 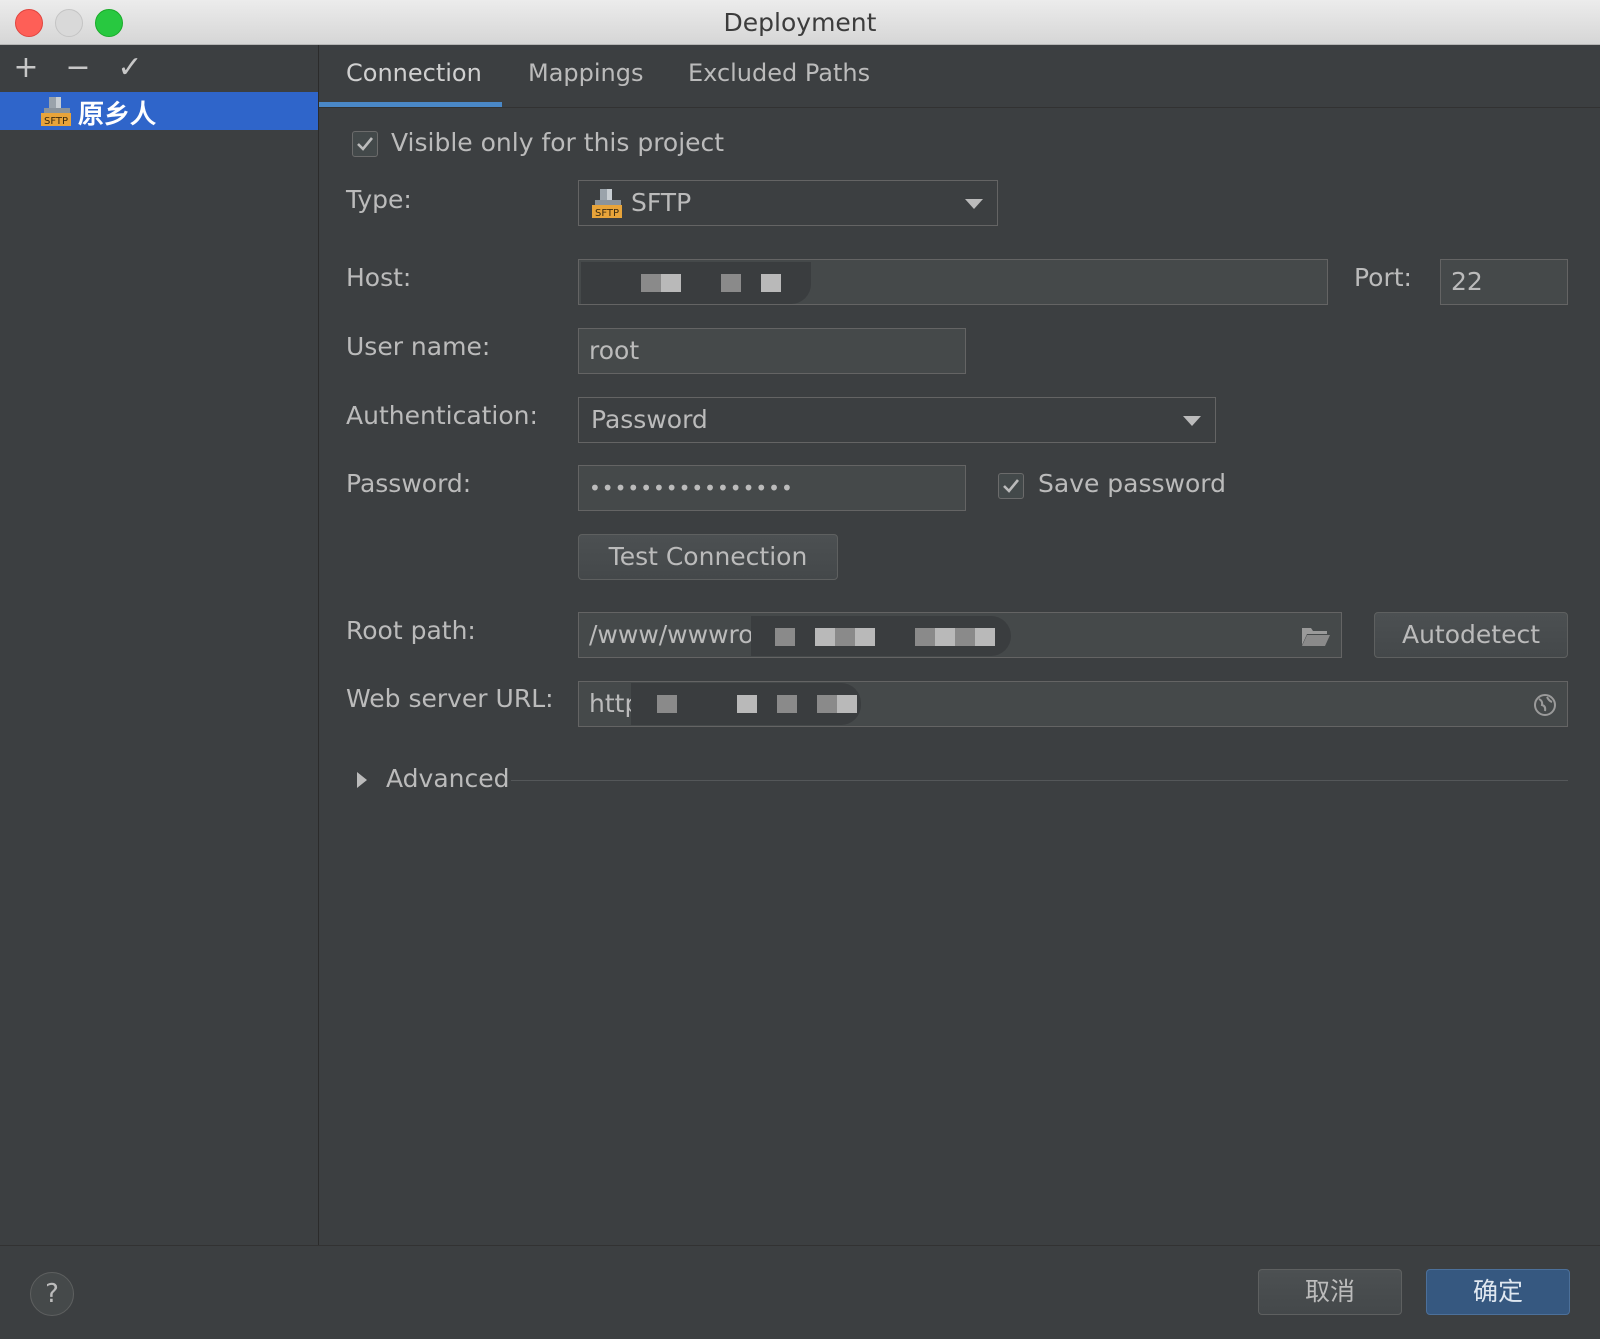 I want to click on port-field: 22, so click(x=1504, y=282).